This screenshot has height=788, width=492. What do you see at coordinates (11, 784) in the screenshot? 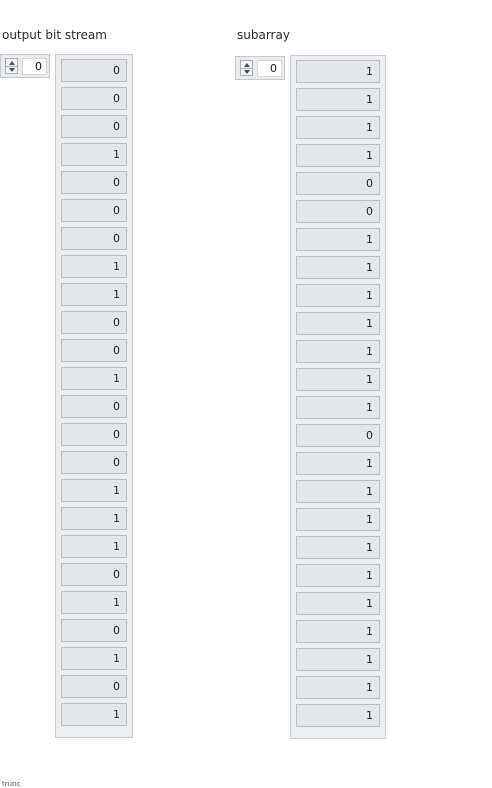
I see `footer-text: trunc` at bounding box center [11, 784].